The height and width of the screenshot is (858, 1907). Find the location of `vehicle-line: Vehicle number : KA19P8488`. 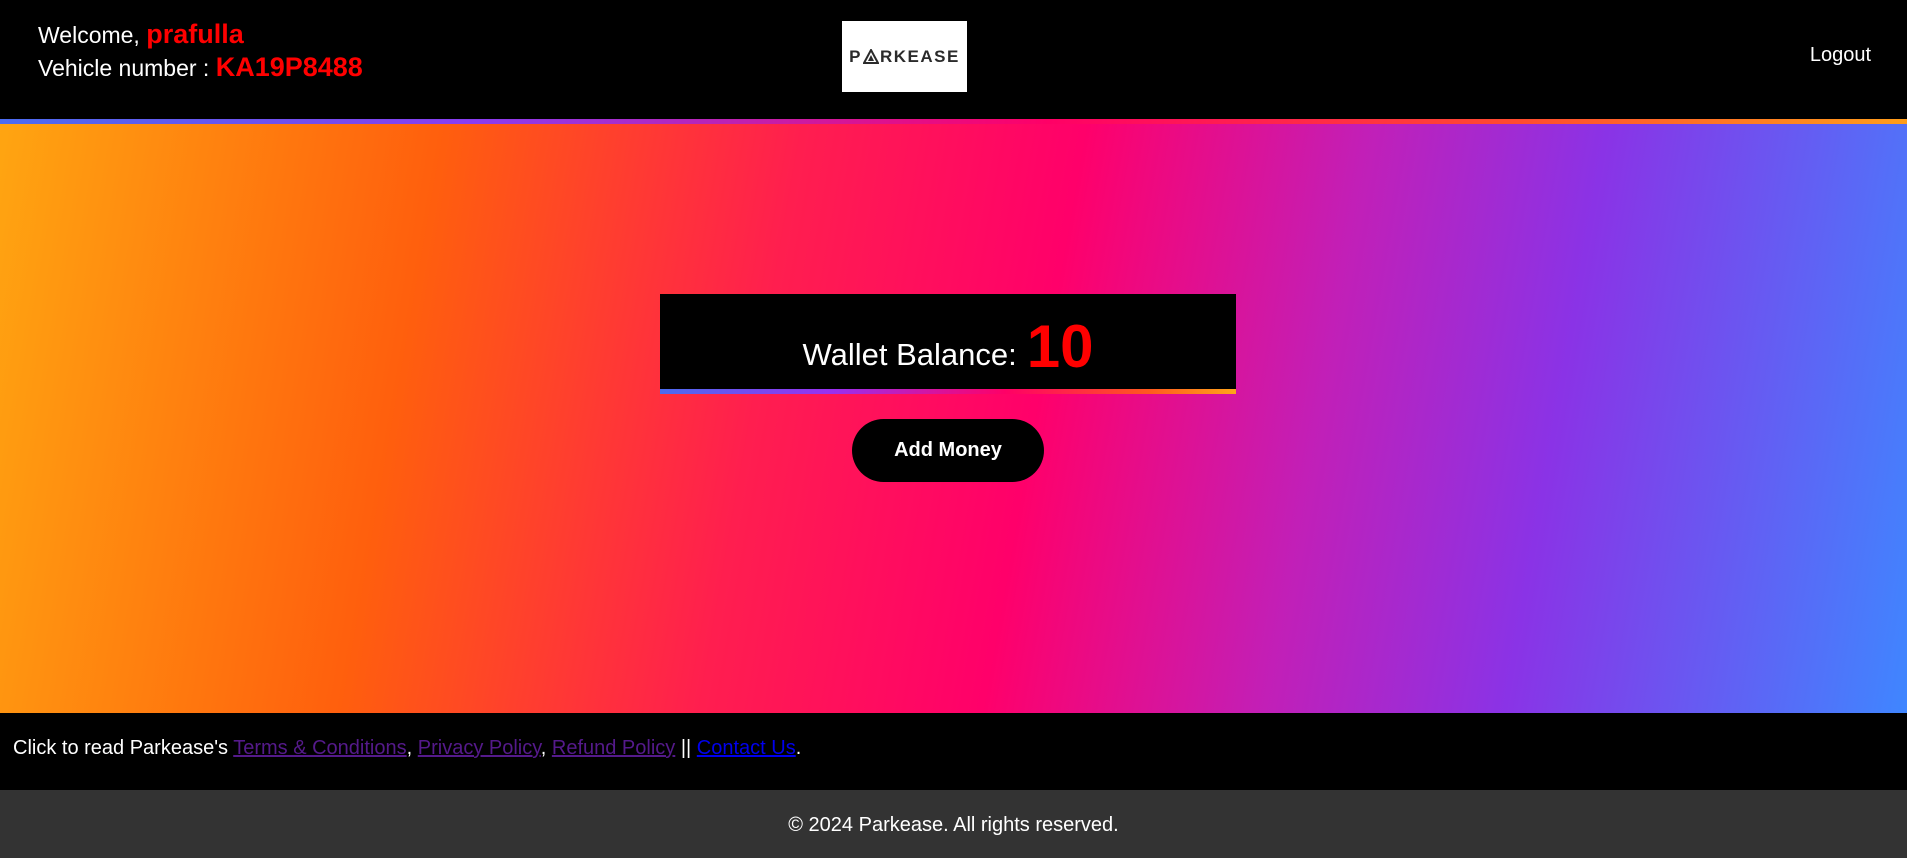

vehicle-line: Vehicle number : KA19P8488 is located at coordinates (200, 67).